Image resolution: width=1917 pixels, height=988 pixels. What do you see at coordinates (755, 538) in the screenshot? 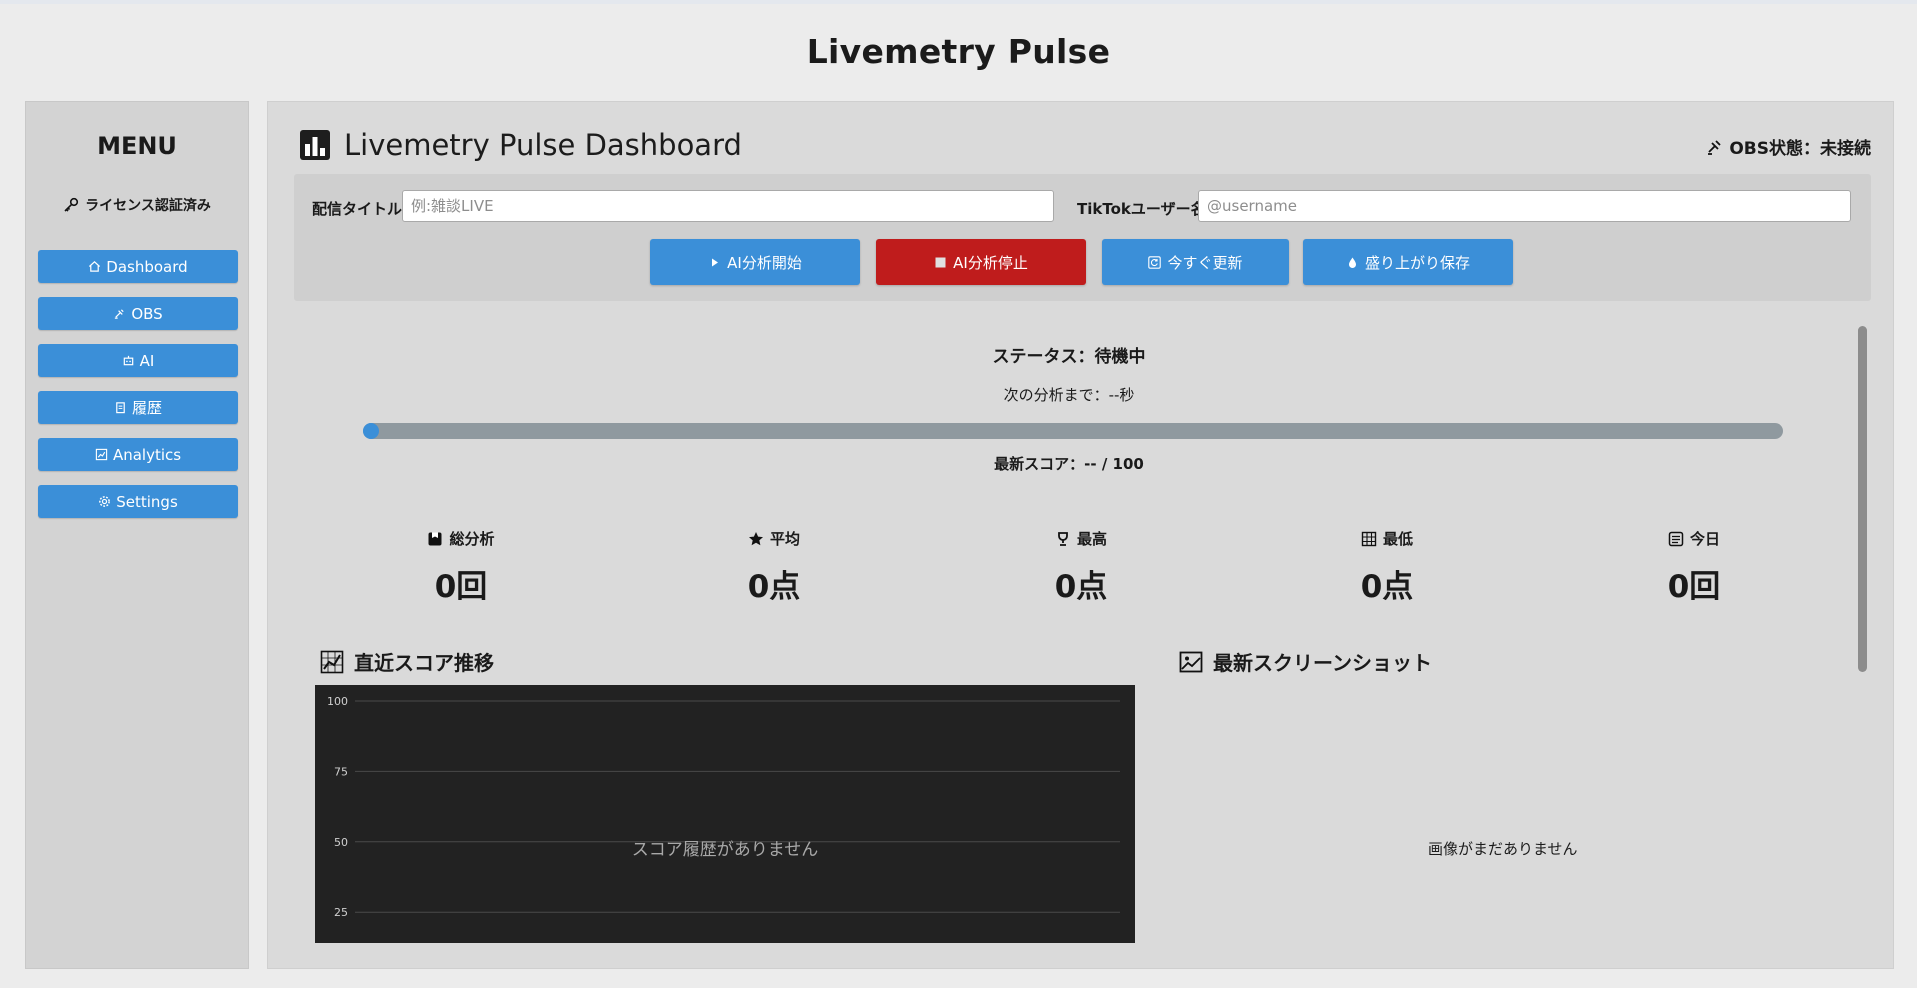
I see `star-icon` at bounding box center [755, 538].